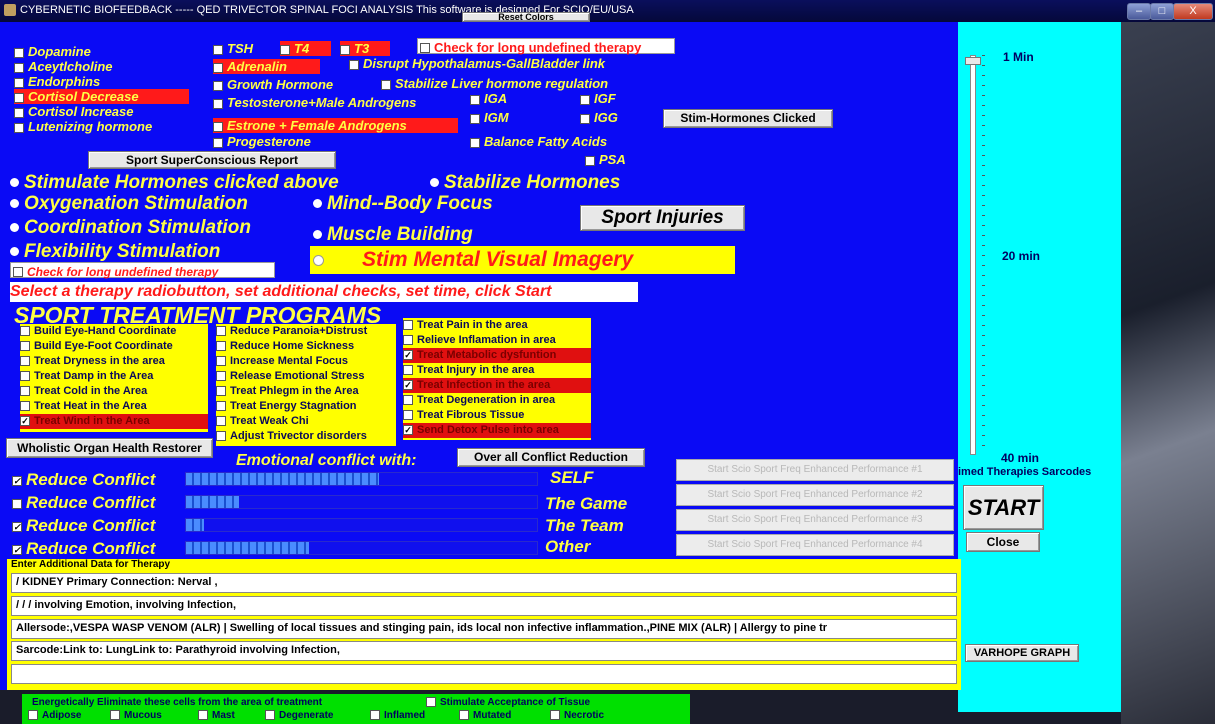  Describe the element at coordinates (129, 204) in the screenshot. I see `radio-oxygenation: Oxygenation Stimulation` at that location.